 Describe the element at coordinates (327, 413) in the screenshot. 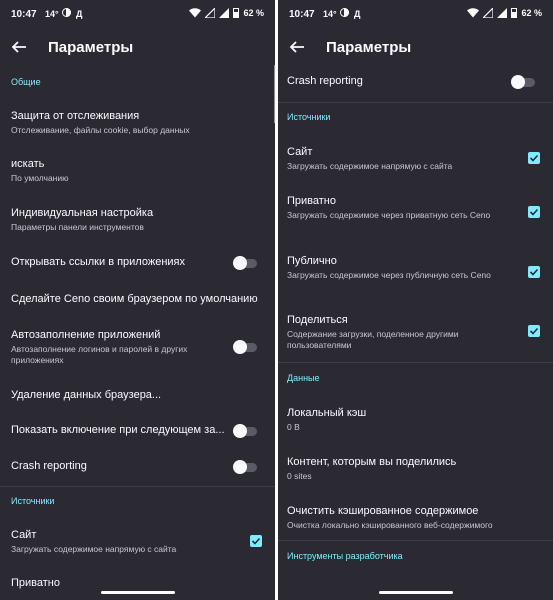

I see `pref-title: Локальный кэш` at that location.